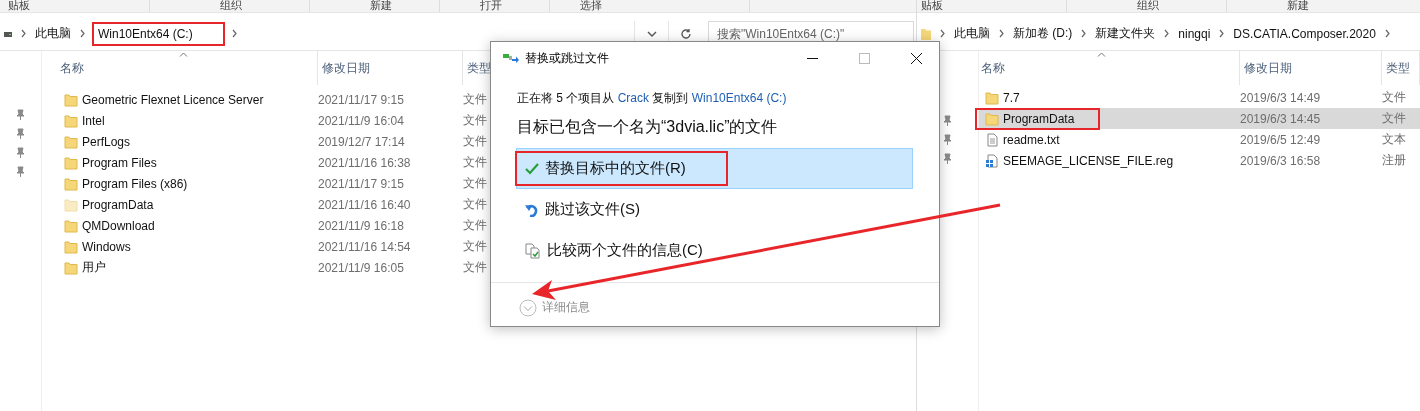  I want to click on date-cell: 2019/6/5 12:49, so click(1280, 139).